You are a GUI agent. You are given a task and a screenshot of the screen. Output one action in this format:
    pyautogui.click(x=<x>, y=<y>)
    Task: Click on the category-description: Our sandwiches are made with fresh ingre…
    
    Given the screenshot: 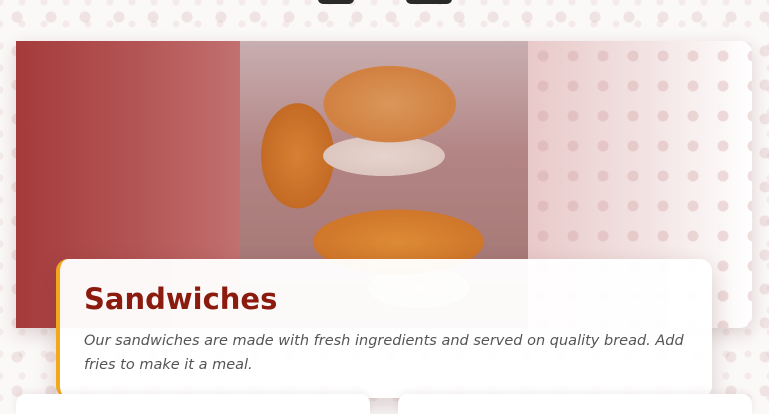 What is the action you would take?
    pyautogui.click(x=384, y=353)
    